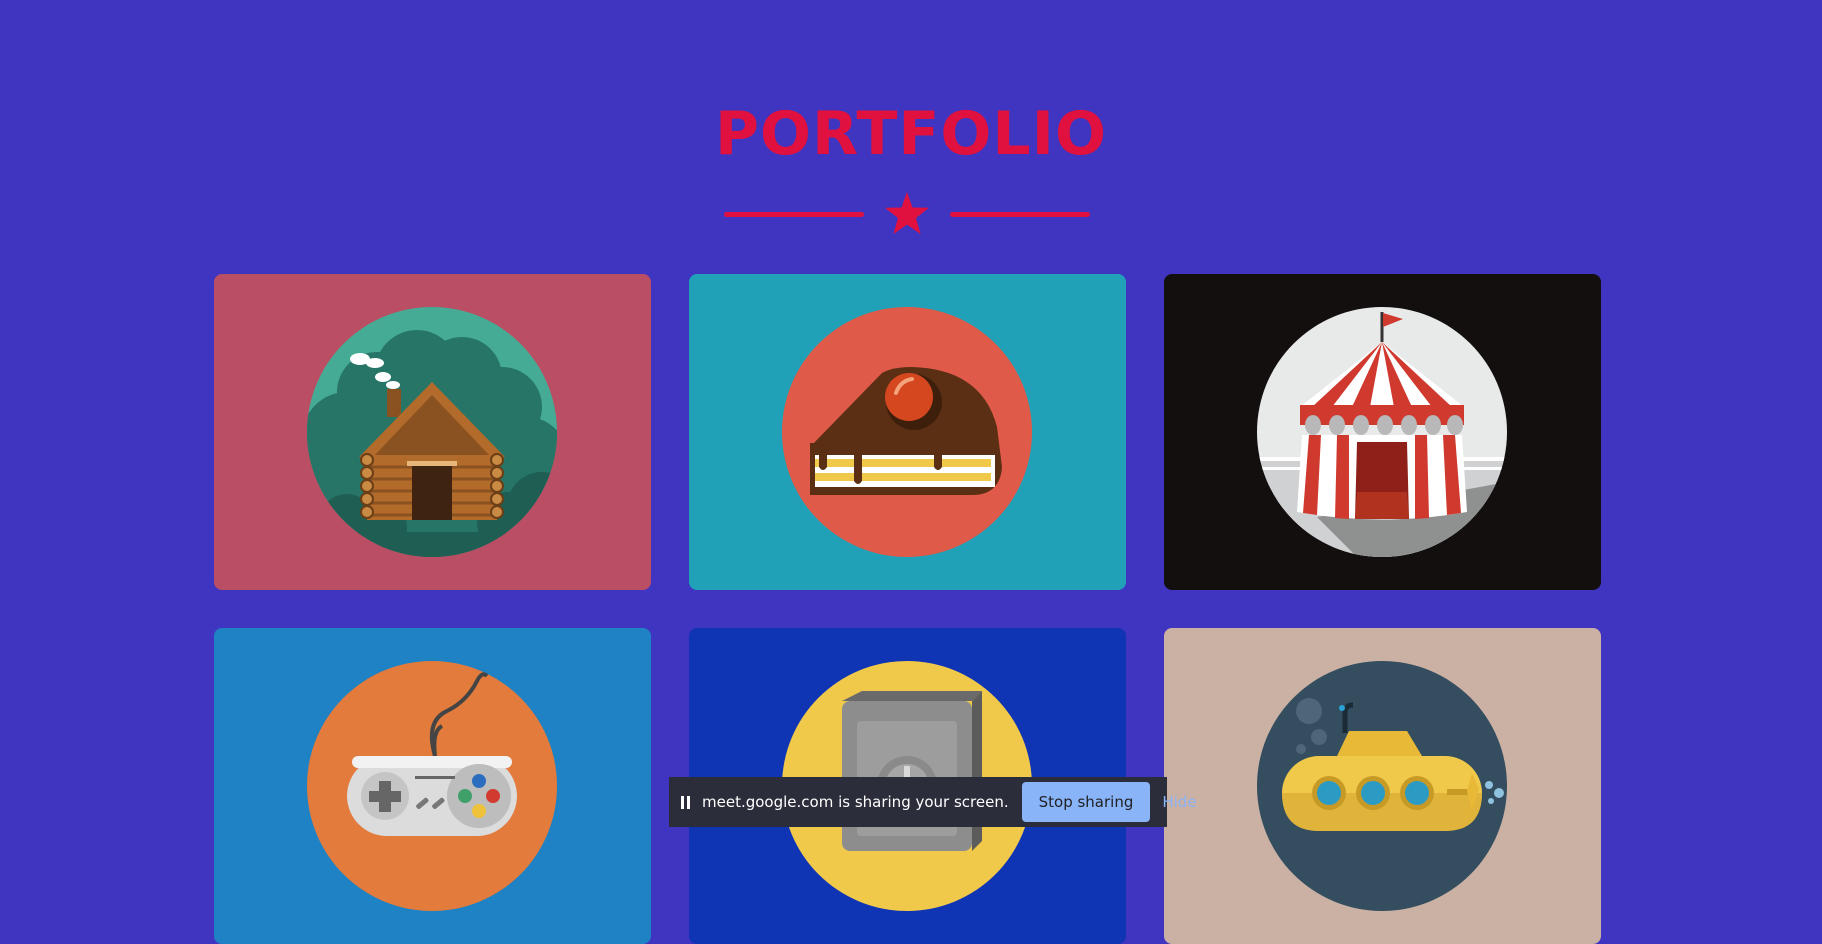 The width and height of the screenshot is (1822, 944). I want to click on submarine-icon, so click(1382, 786).